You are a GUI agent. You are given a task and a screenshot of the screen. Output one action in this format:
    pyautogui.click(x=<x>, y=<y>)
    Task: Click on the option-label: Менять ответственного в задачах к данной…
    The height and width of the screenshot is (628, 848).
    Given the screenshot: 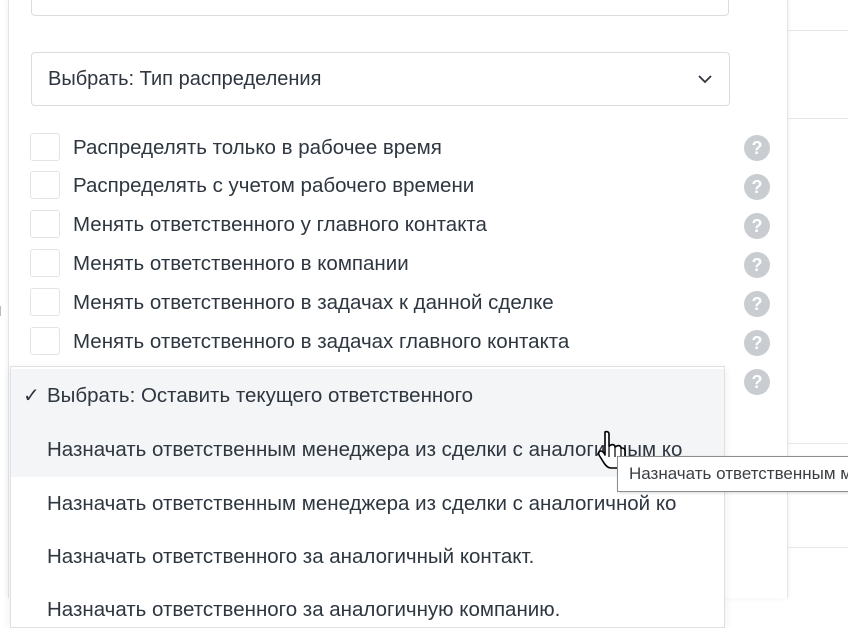 What is the action you would take?
    pyautogui.click(x=313, y=302)
    